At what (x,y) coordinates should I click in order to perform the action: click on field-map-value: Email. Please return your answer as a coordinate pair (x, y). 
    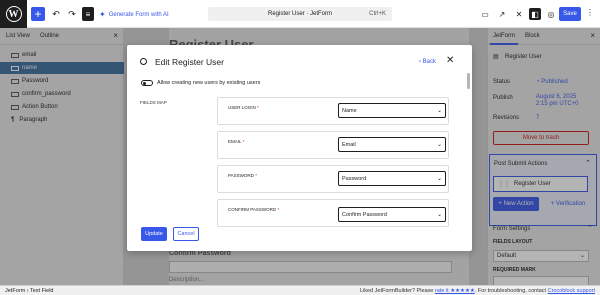
    Looking at the image, I should click on (349, 144).